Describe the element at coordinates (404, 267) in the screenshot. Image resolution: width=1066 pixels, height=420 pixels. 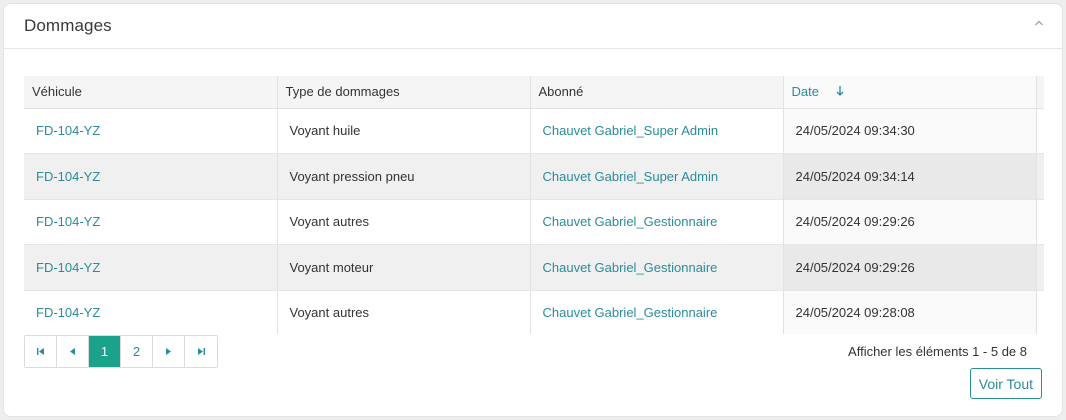
I see `damage-type-cell: Voyant moteur` at that location.